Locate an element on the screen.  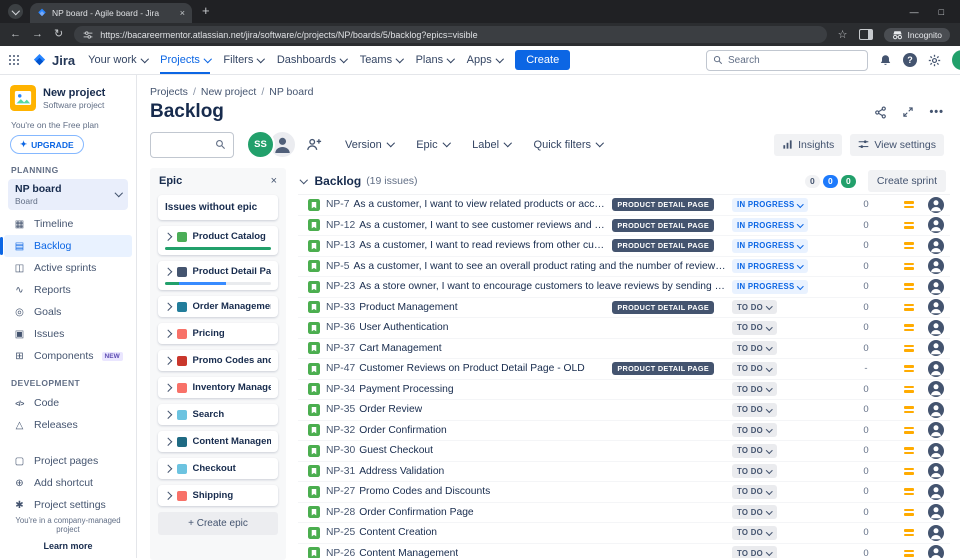
sidebar-item: Active sprints is located at coordinates (68, 268).